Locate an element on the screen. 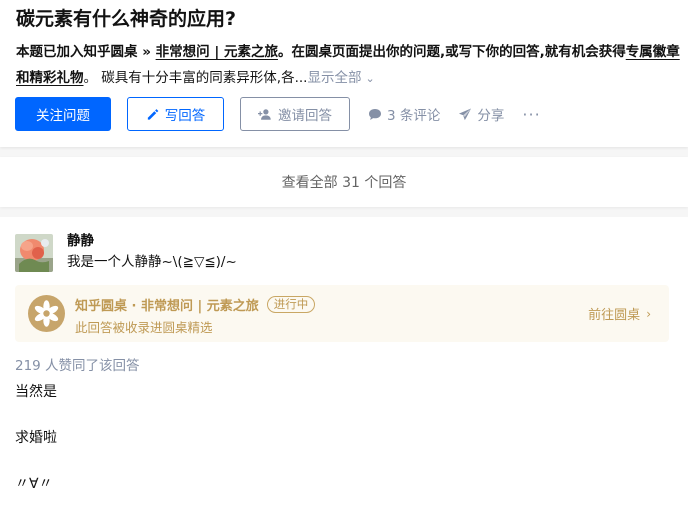  question-title: 碳元素有什么神奇的应用? is located at coordinates (126, 19).